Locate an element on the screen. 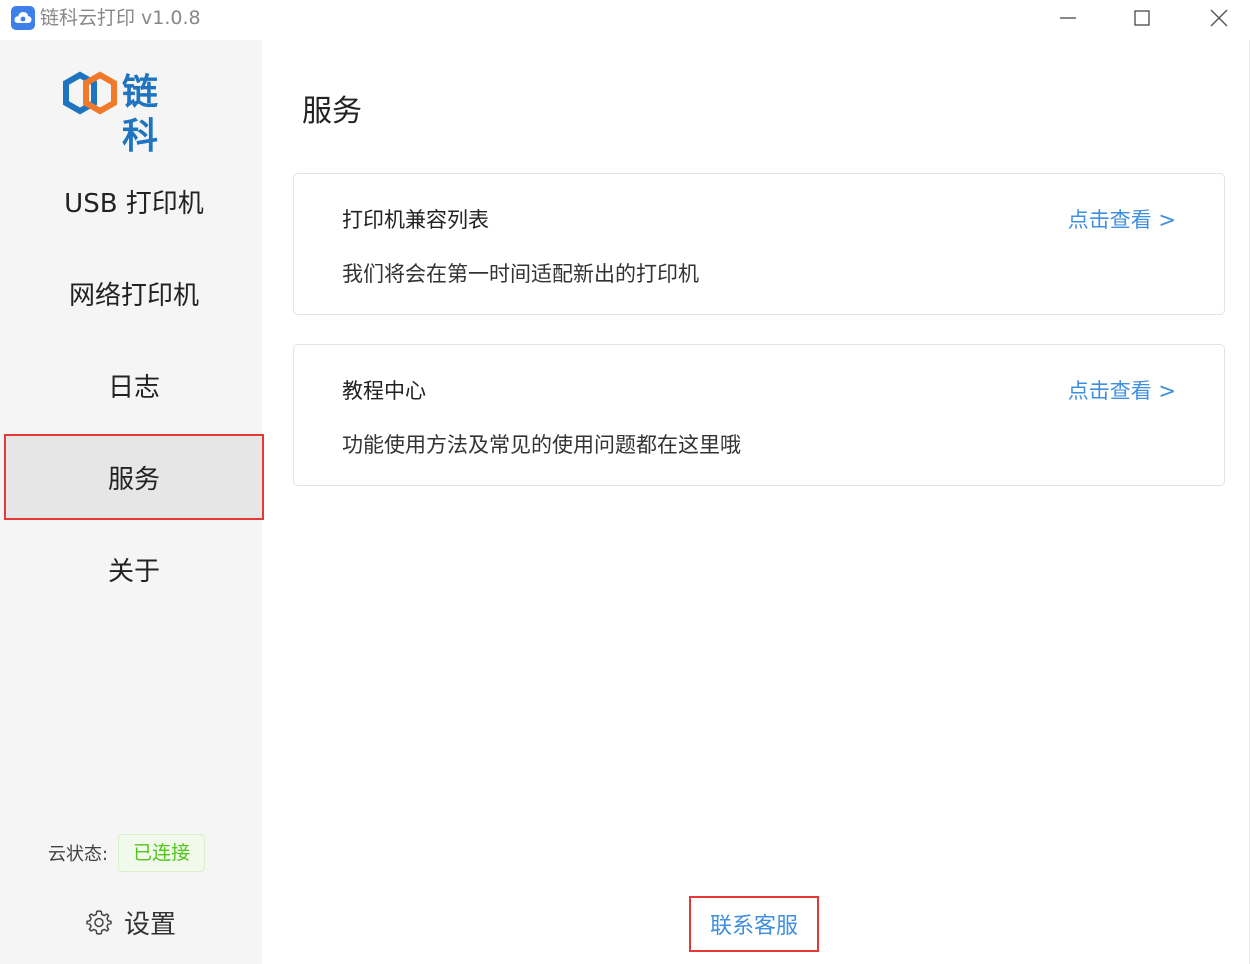  minimize-button is located at coordinates (1069, 18).